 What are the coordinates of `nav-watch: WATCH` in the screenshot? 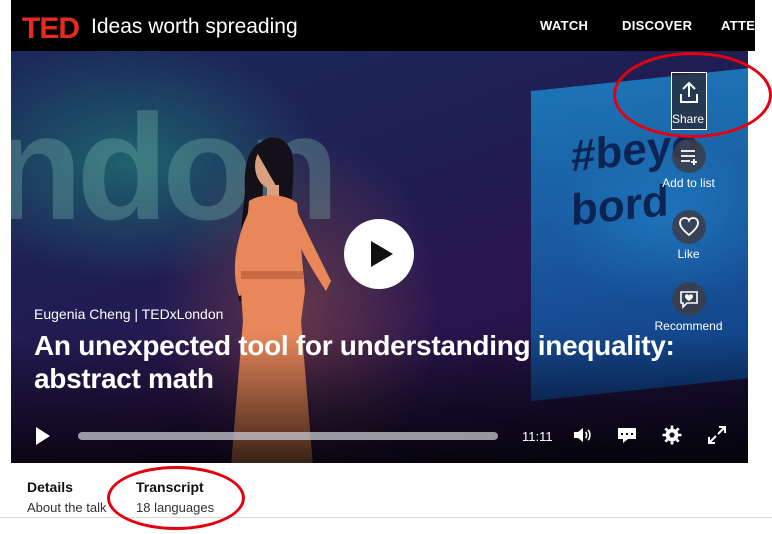 It's located at (564, 25).